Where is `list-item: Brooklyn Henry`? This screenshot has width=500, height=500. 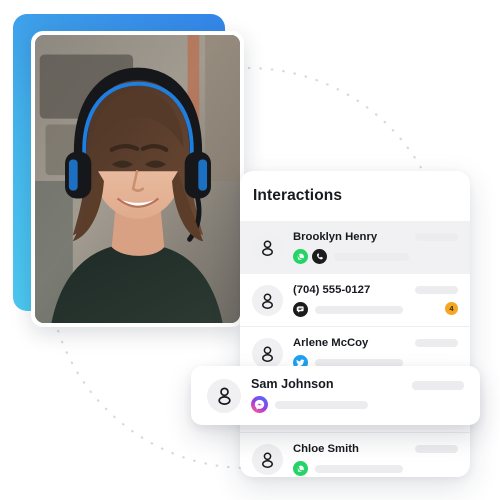
list-item: Brooklyn Henry is located at coordinates (355, 247).